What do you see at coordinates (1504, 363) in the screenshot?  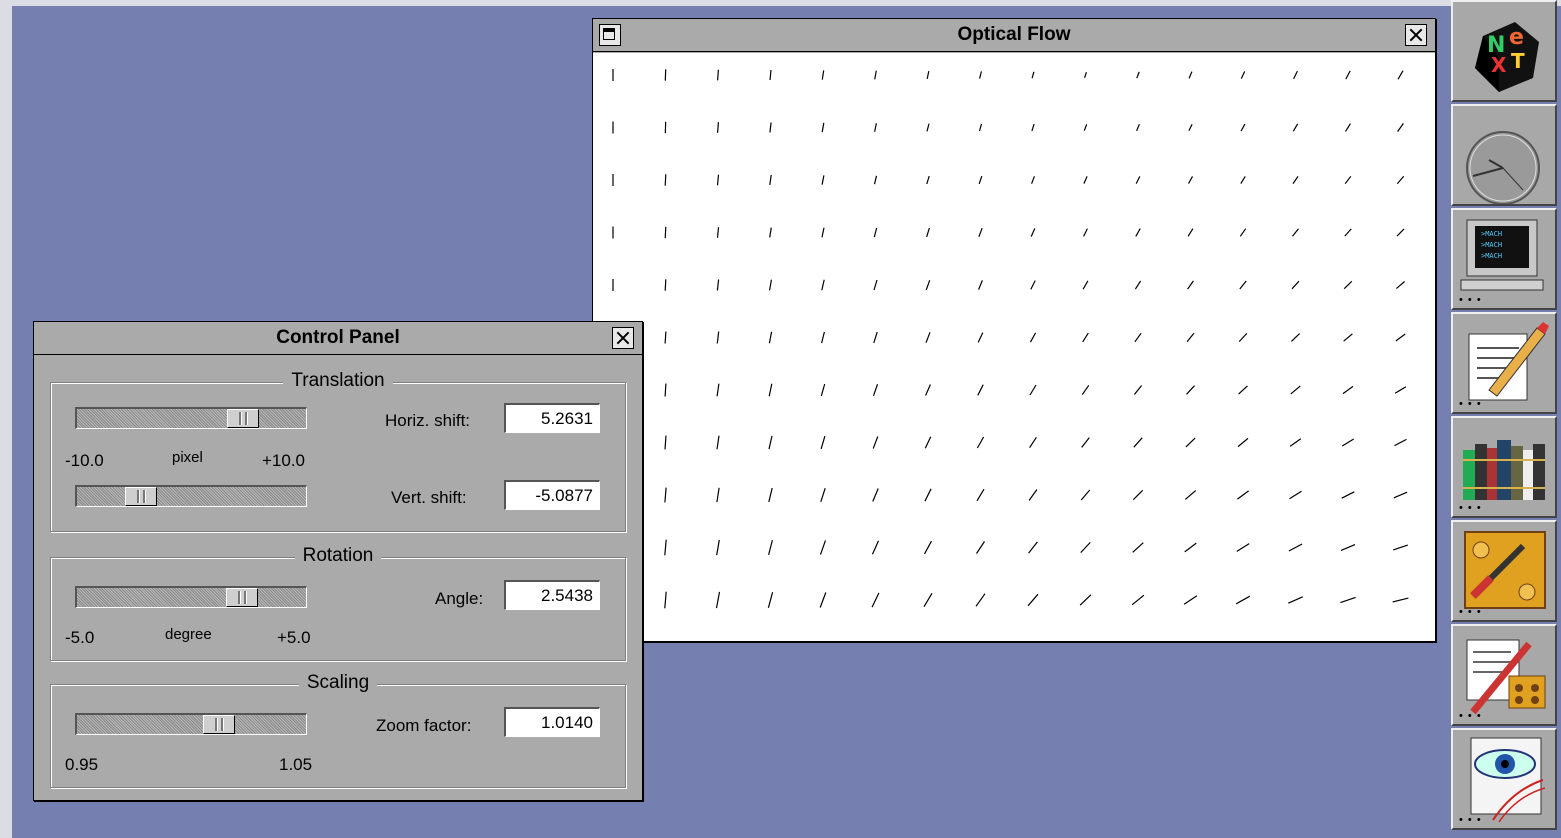 I see `dock-tile-edit: • • •` at bounding box center [1504, 363].